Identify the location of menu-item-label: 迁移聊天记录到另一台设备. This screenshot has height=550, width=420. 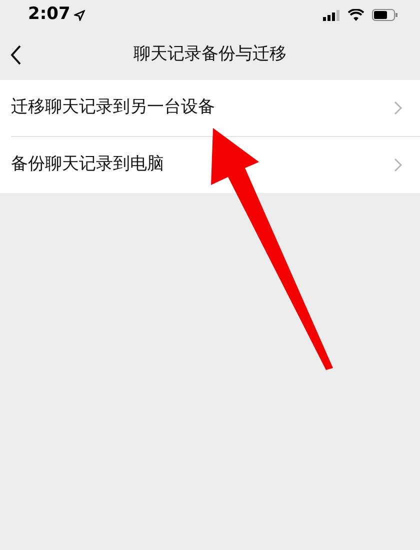
(113, 108).